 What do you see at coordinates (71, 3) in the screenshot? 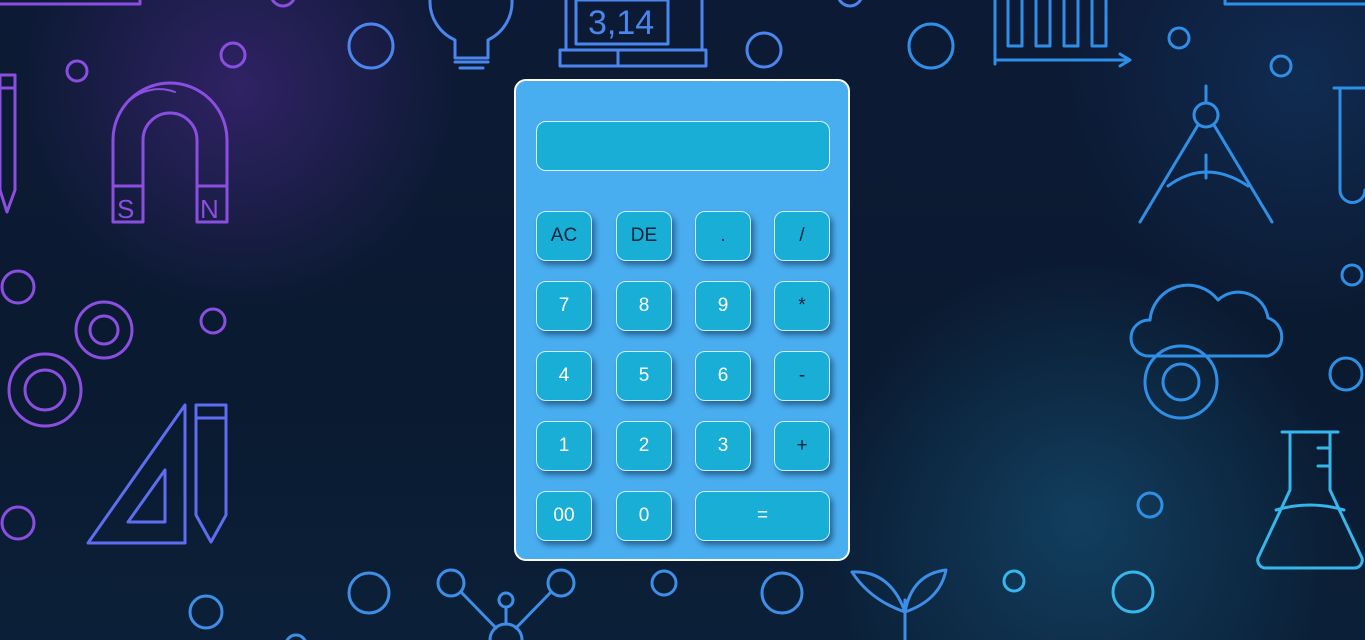
I see `ruler-icon` at bounding box center [71, 3].